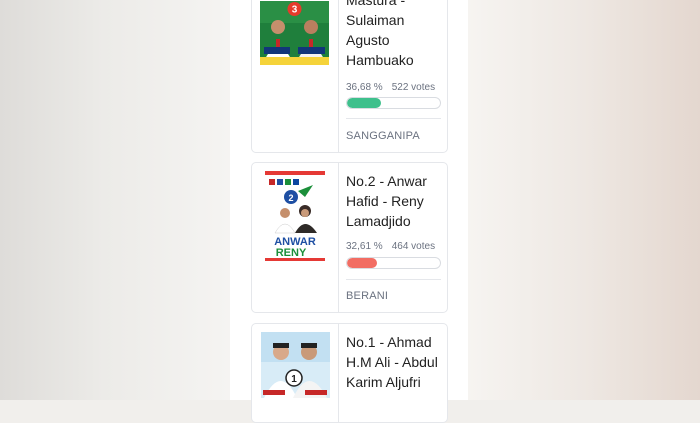  I want to click on name-line: Mastura -, so click(376, 4).